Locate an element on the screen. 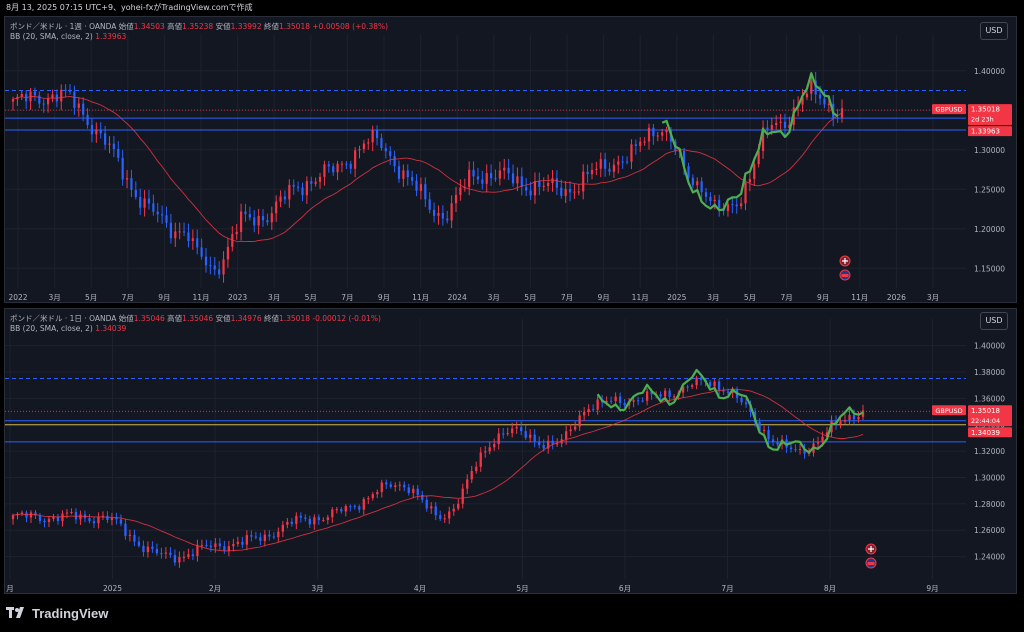 The height and width of the screenshot is (632, 1024). time-tick-label: 月 is located at coordinates (10, 588).